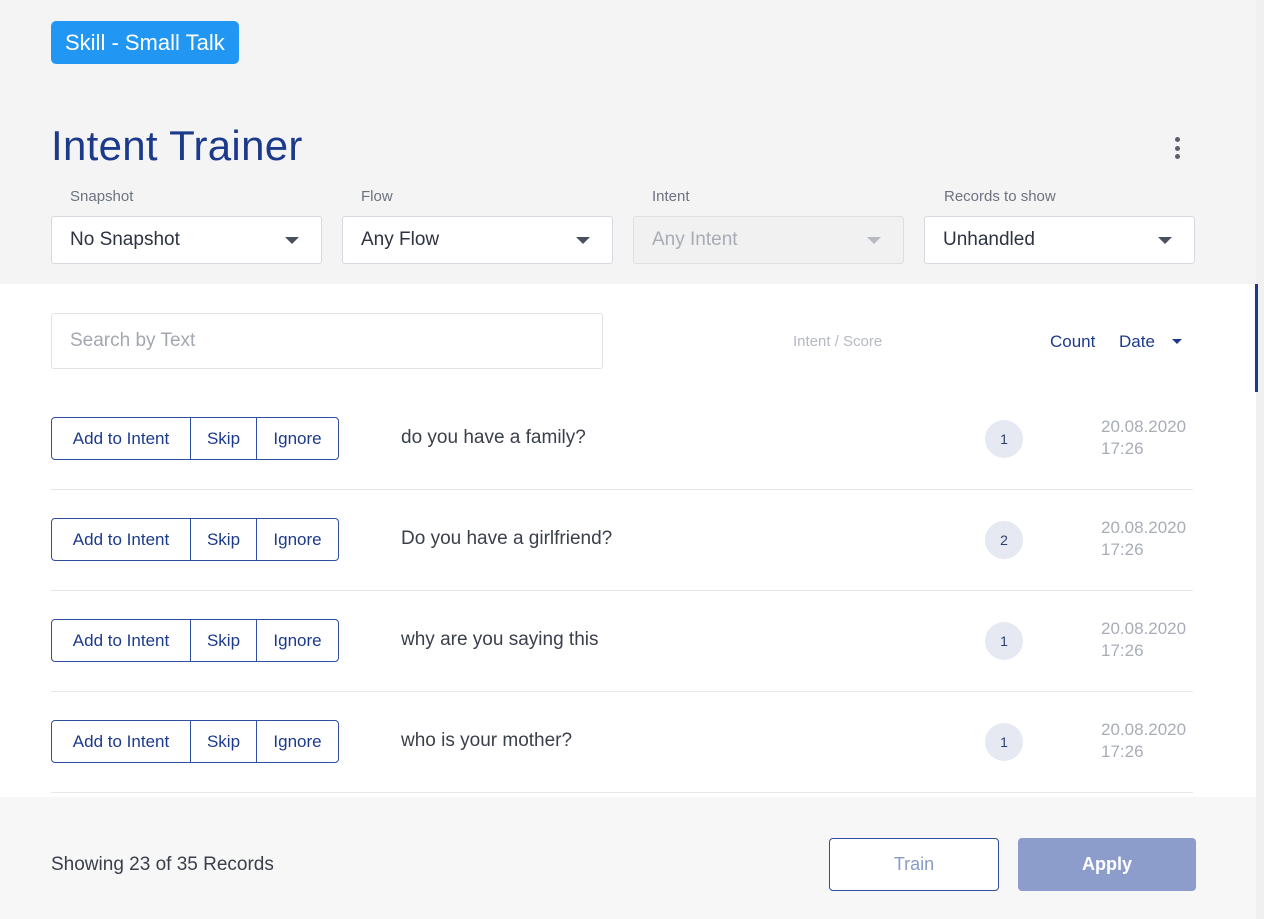 The width and height of the screenshot is (1264, 919). Describe the element at coordinates (493, 437) in the screenshot. I see `row-text: do you have a family?` at that location.